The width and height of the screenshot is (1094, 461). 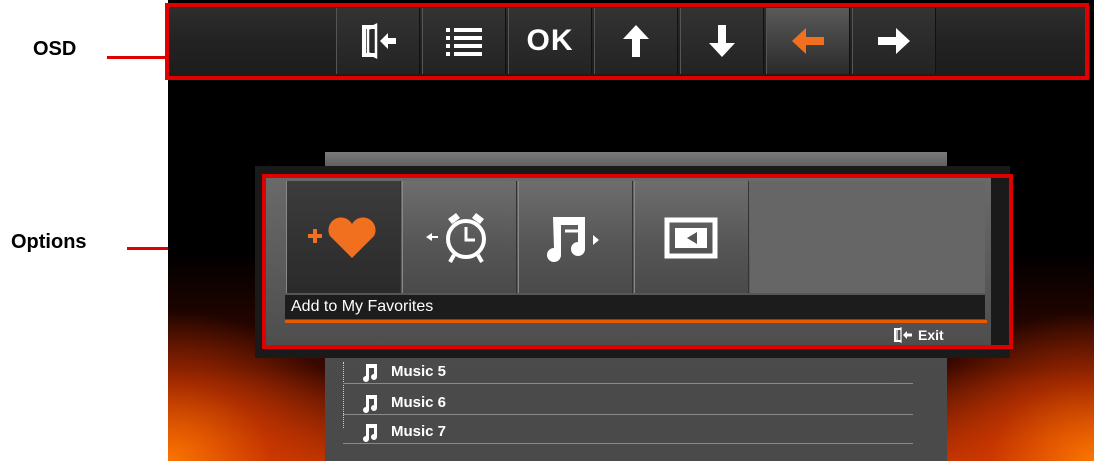 I want to click on music-item-label: Music 5, so click(x=419, y=371).